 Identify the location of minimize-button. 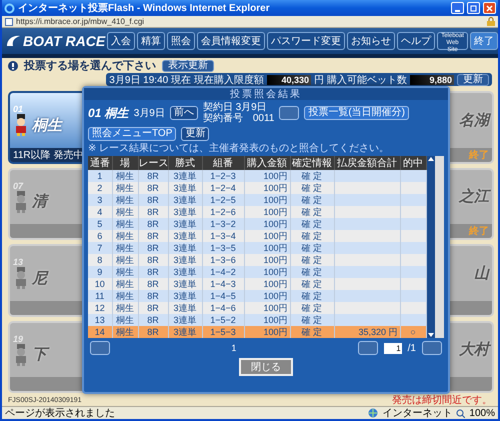
(457, 8).